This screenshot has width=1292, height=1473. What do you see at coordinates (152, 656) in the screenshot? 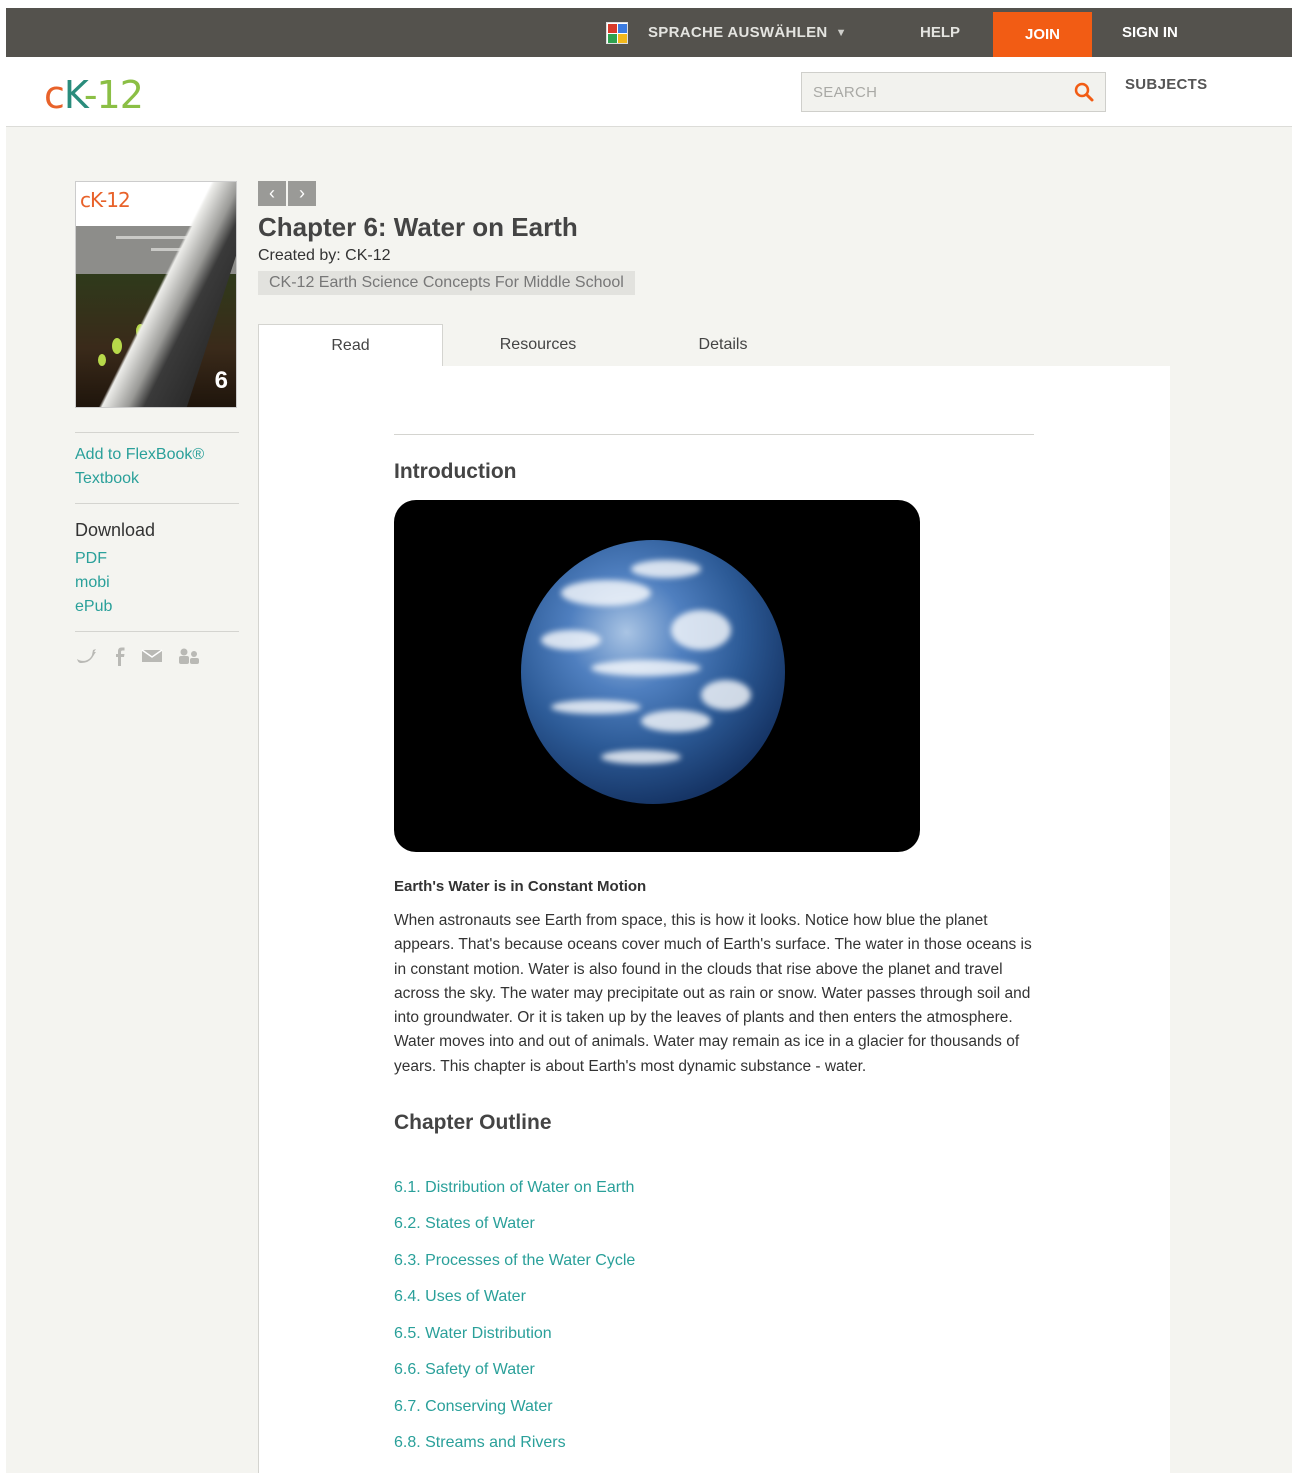
I see `email-icon` at bounding box center [152, 656].